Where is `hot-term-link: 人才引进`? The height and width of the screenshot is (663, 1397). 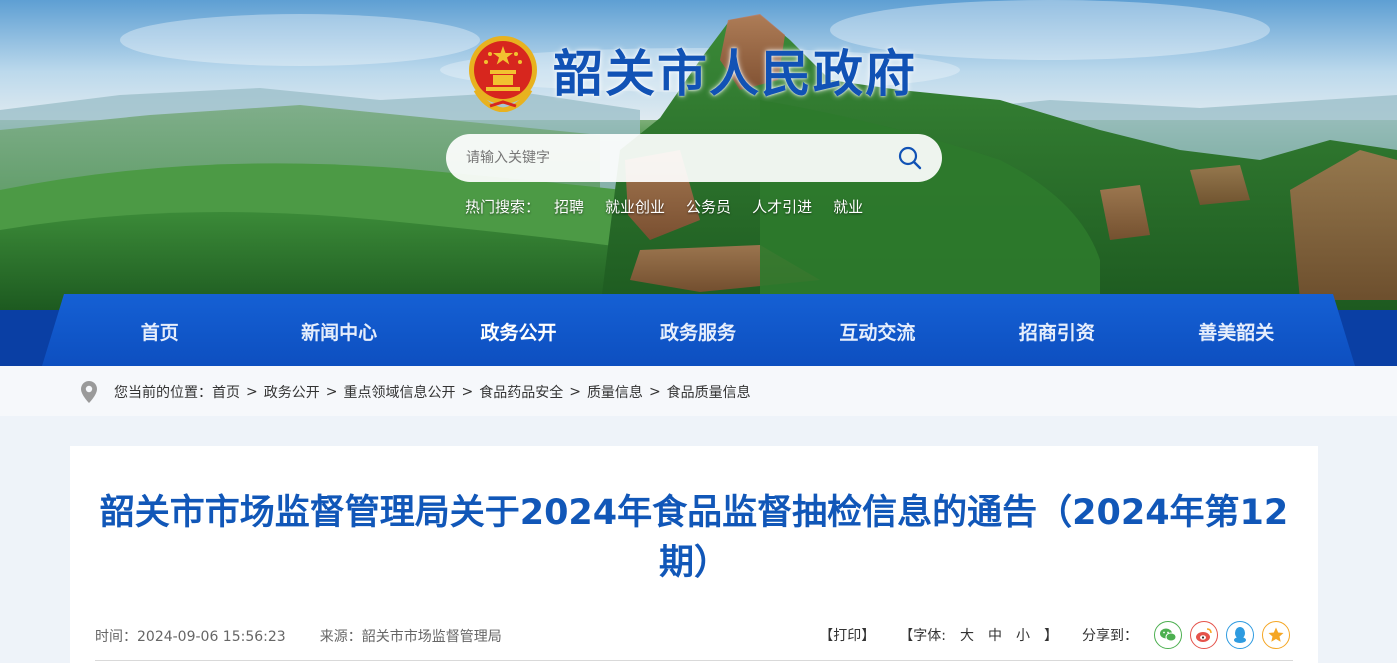
hot-term-link: 人才引进 is located at coordinates (782, 206).